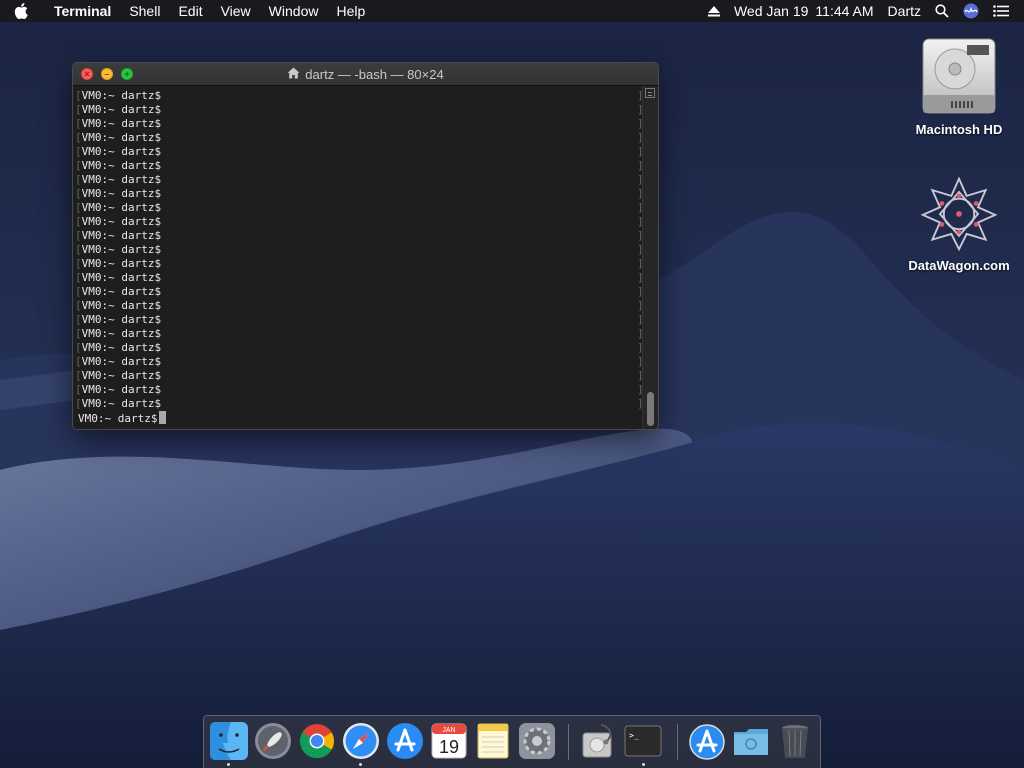  I want to click on notification-center-icon, so click(1001, 11).